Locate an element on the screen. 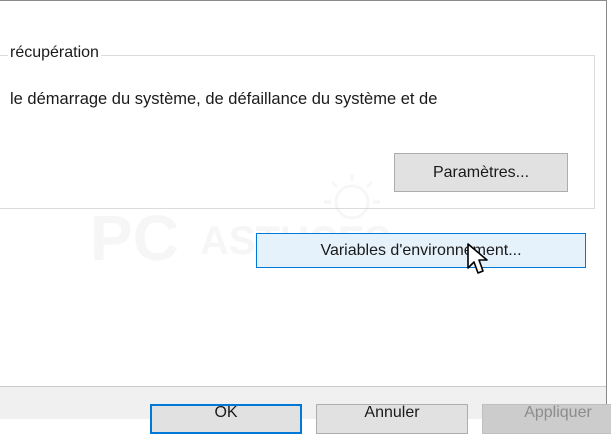 Image resolution: width=611 pixels, height=434 pixels. ok-button: OK is located at coordinates (226, 419).